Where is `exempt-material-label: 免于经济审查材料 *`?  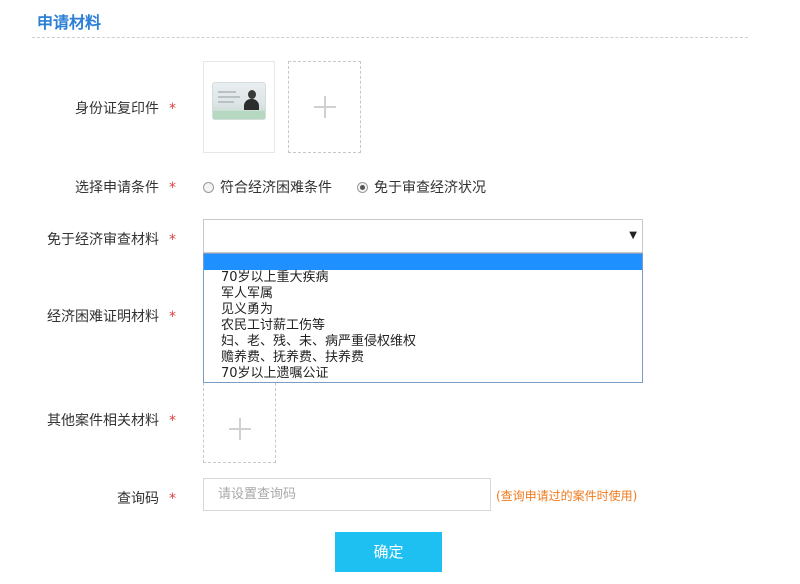
exempt-material-label: 免于经济审查材料 * is located at coordinates (103, 239).